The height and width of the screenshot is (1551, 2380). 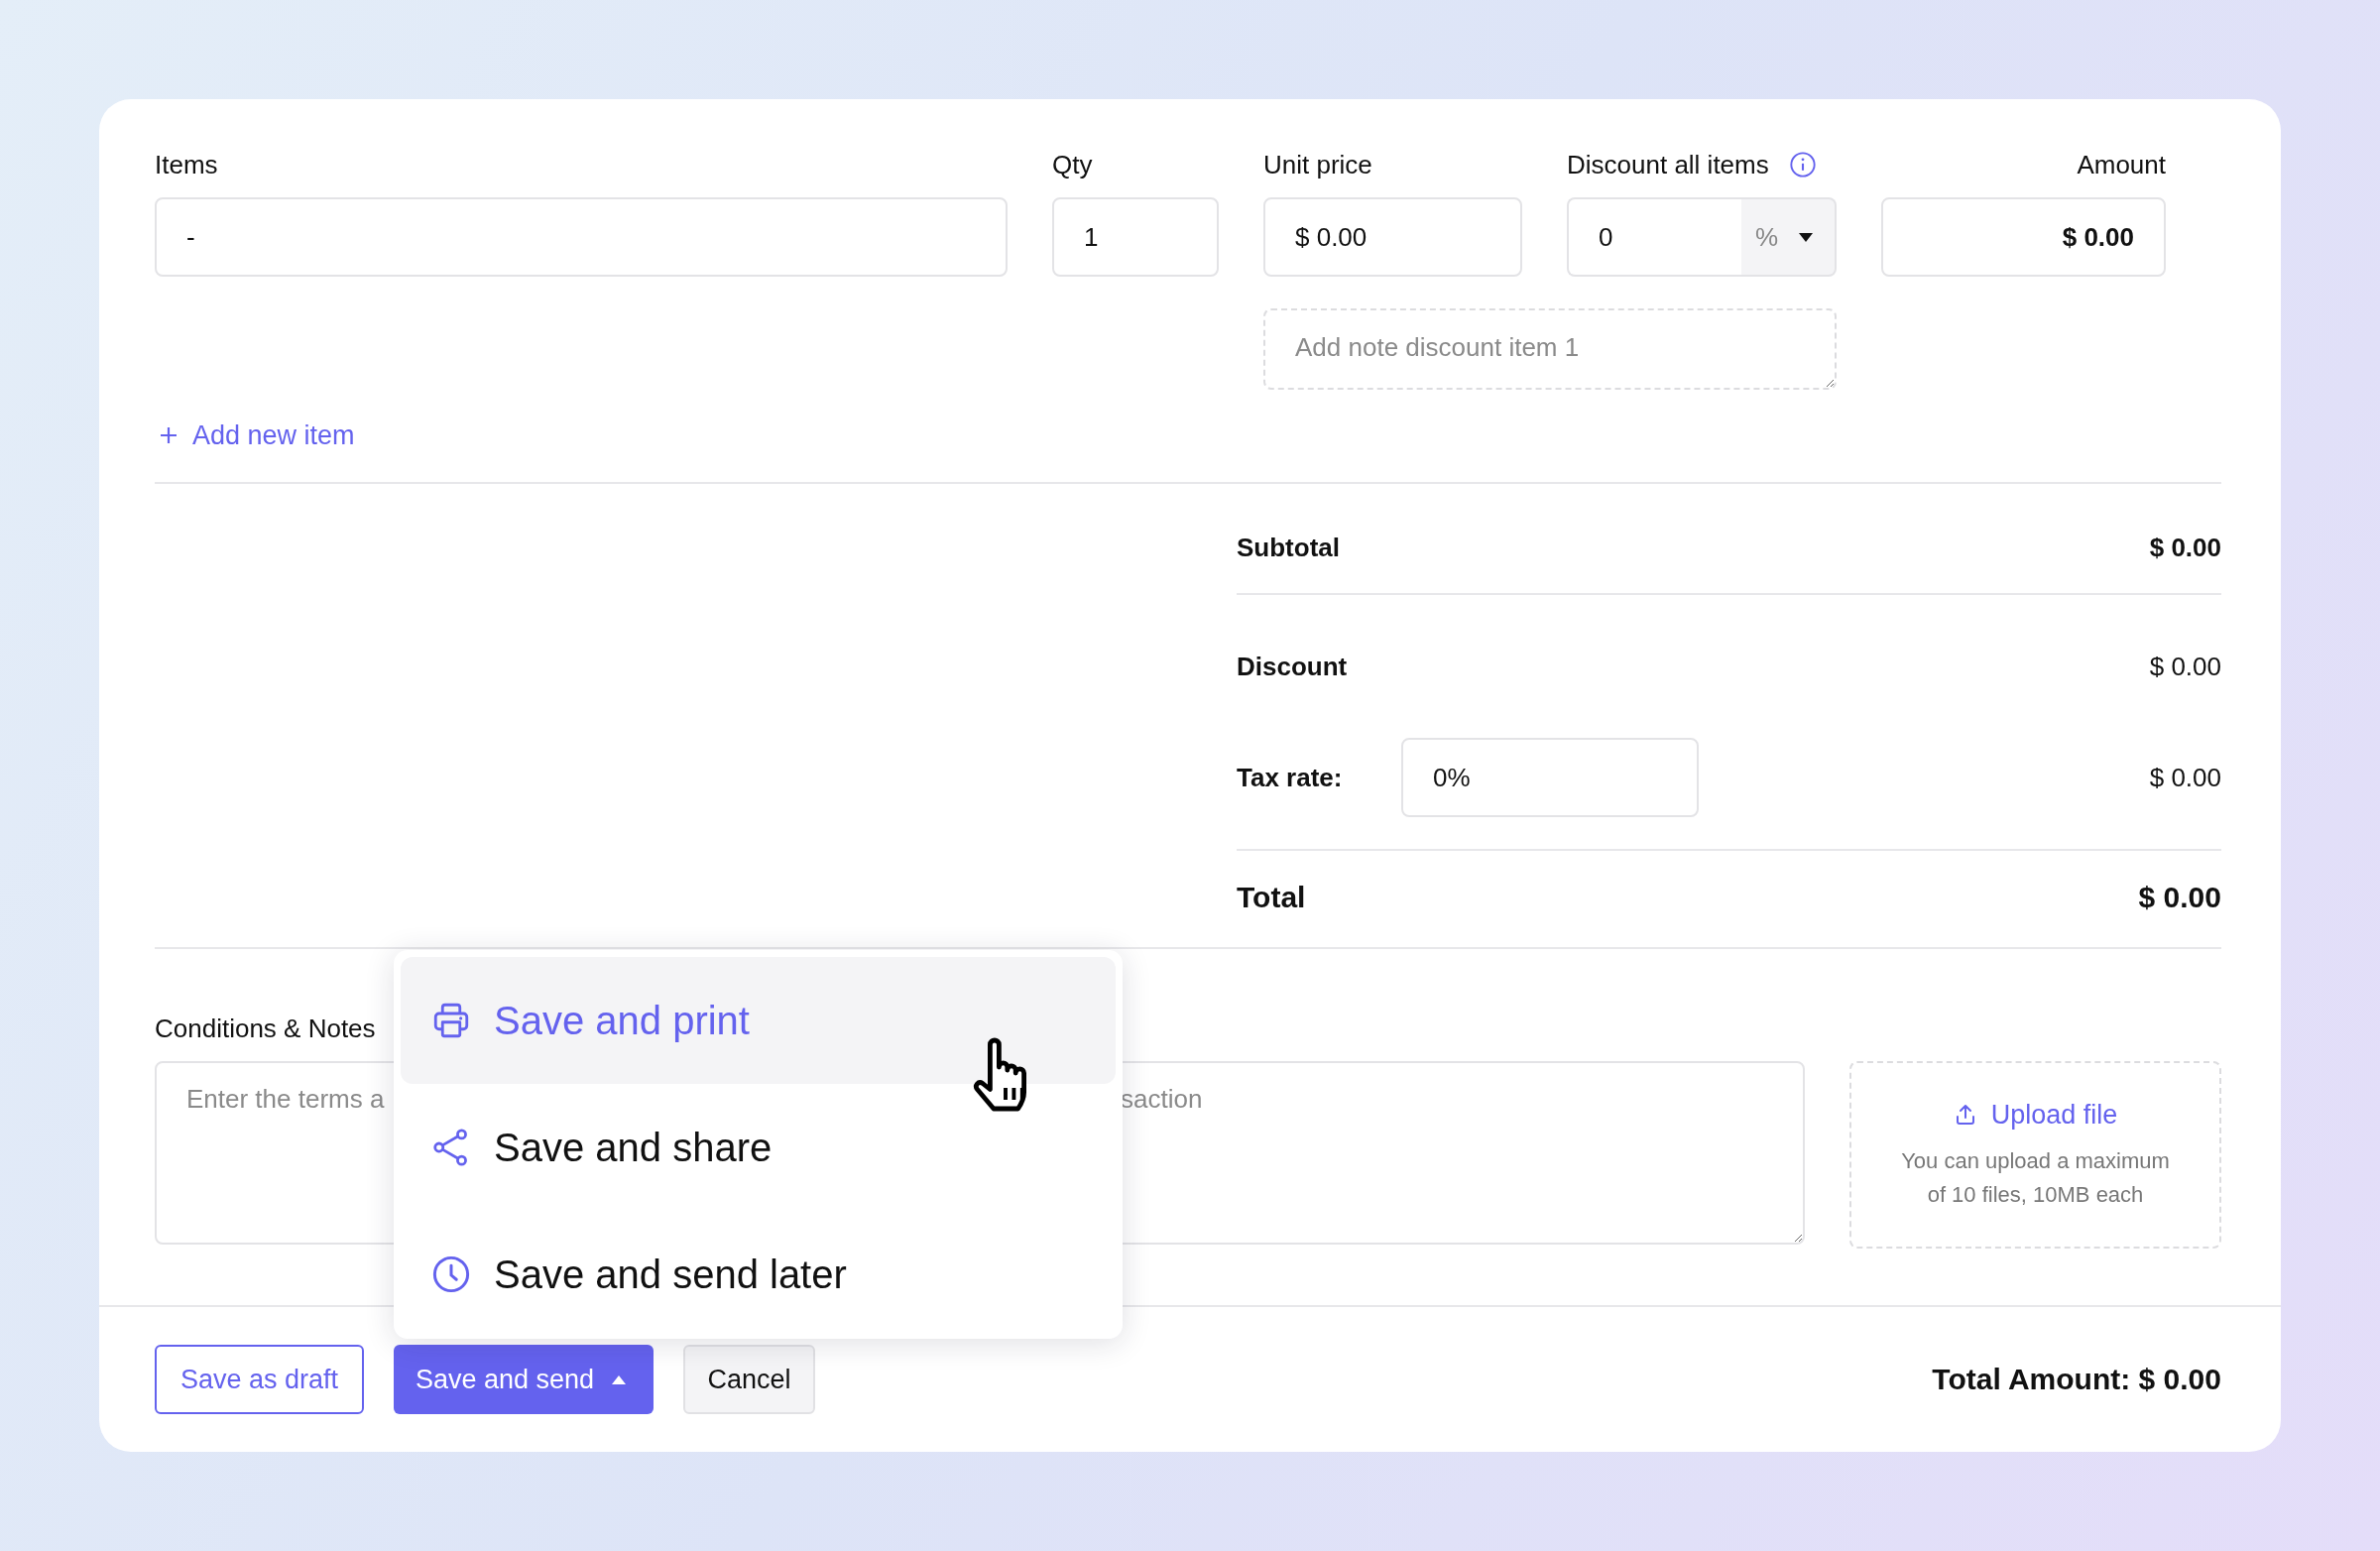 What do you see at coordinates (1668, 164) in the screenshot?
I see `column-label: Discount all items` at bounding box center [1668, 164].